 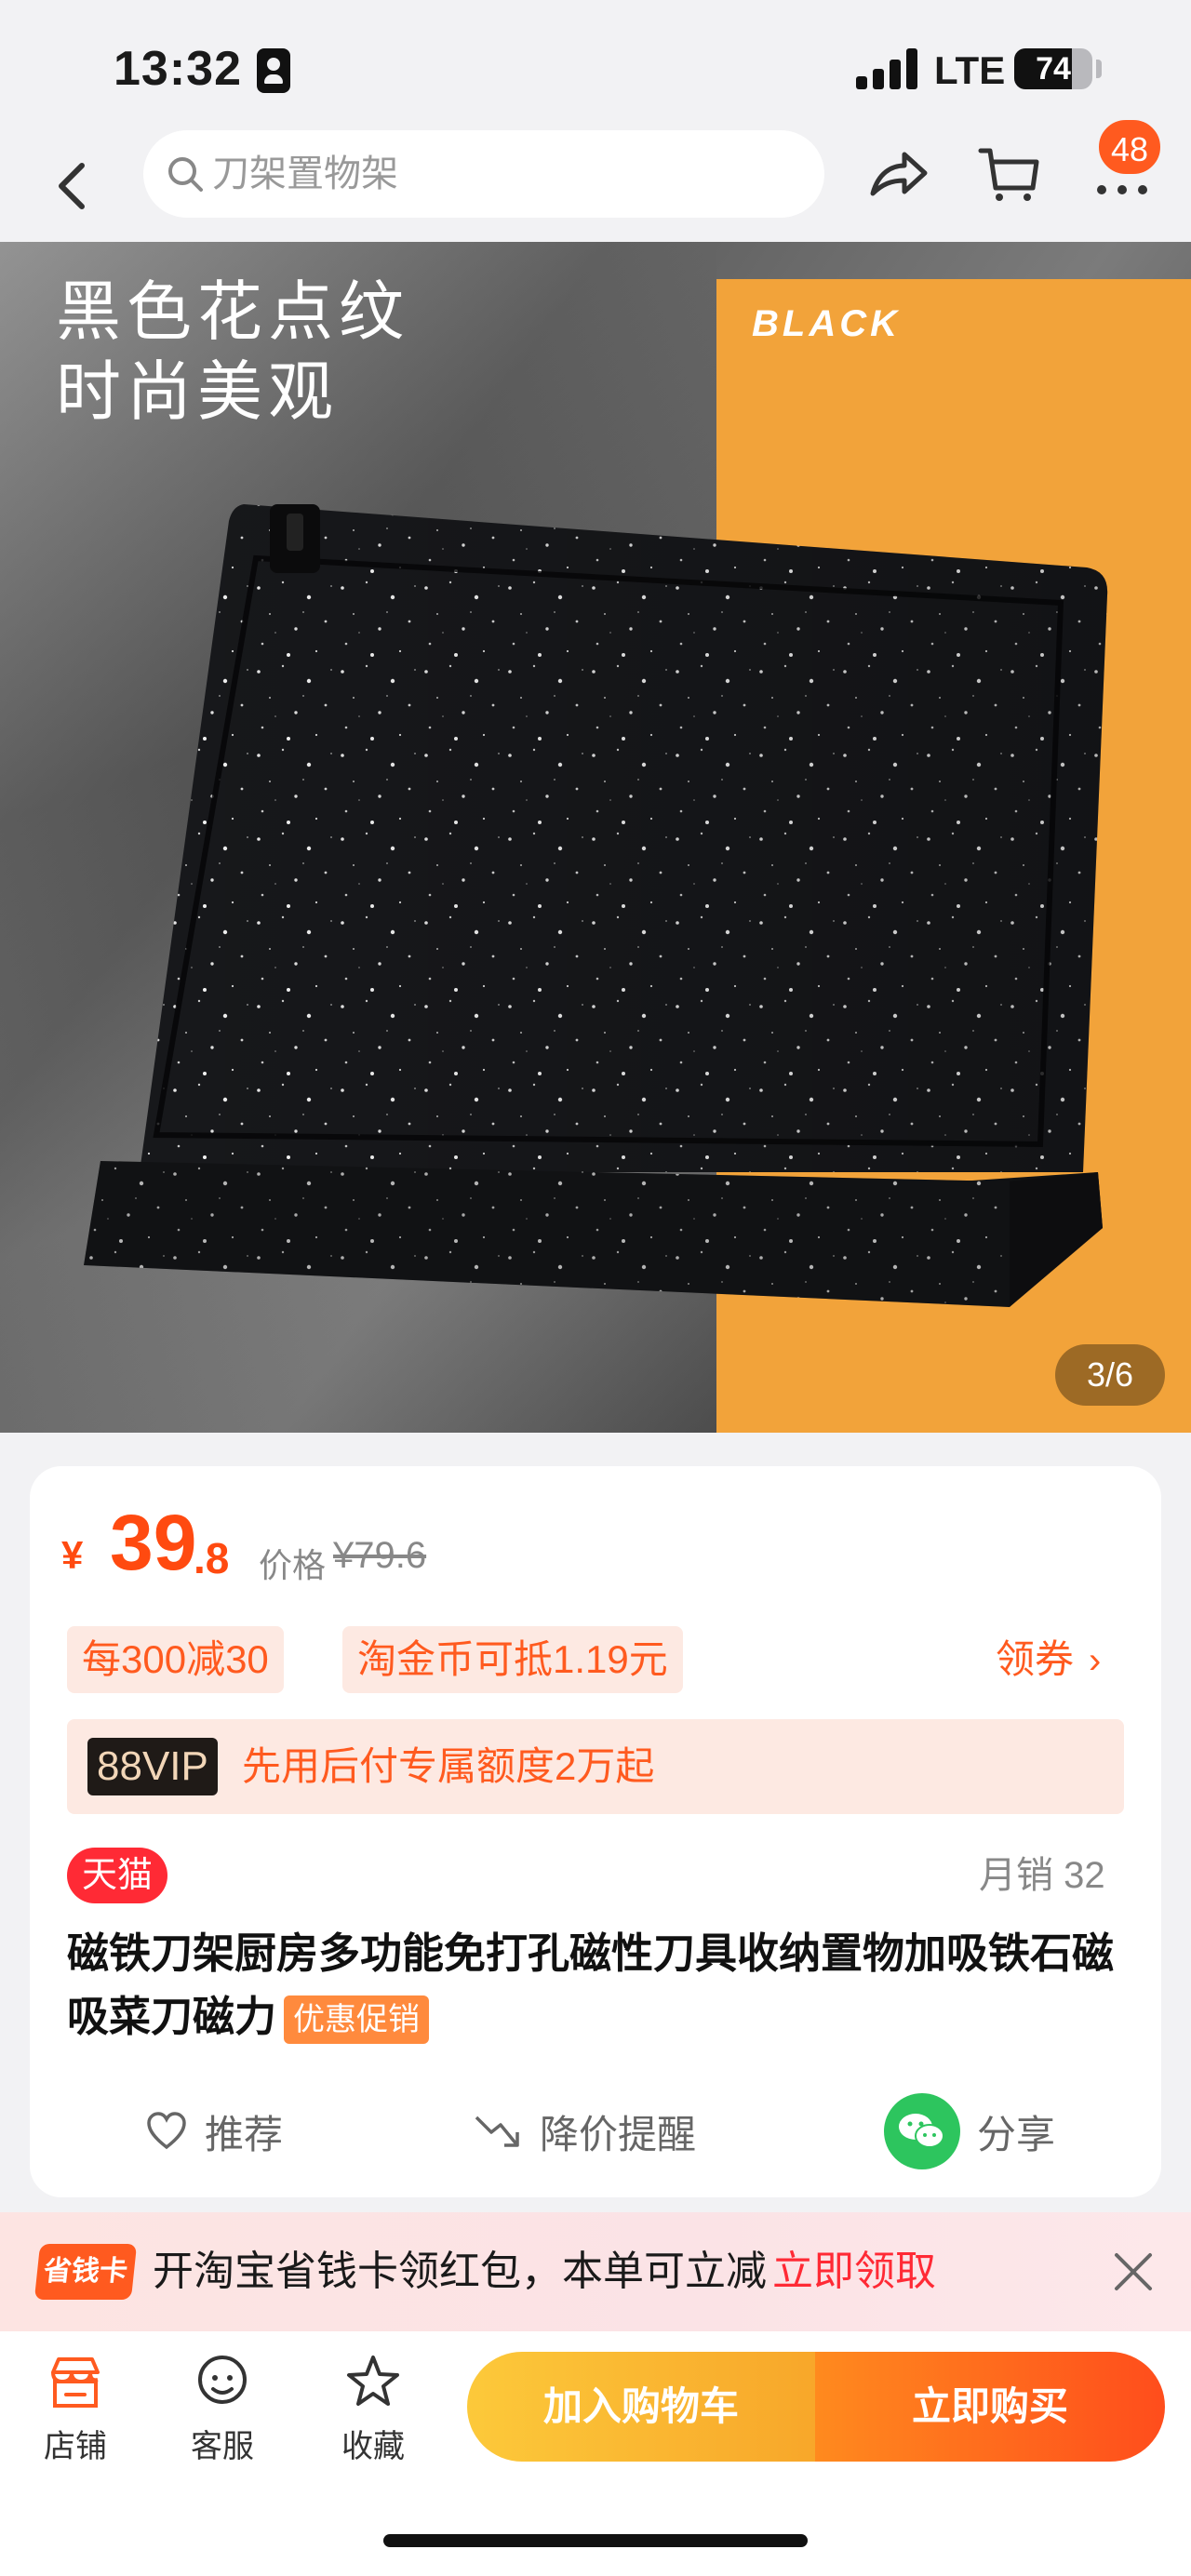 What do you see at coordinates (497, 2131) in the screenshot?
I see `trend-down-icon` at bounding box center [497, 2131].